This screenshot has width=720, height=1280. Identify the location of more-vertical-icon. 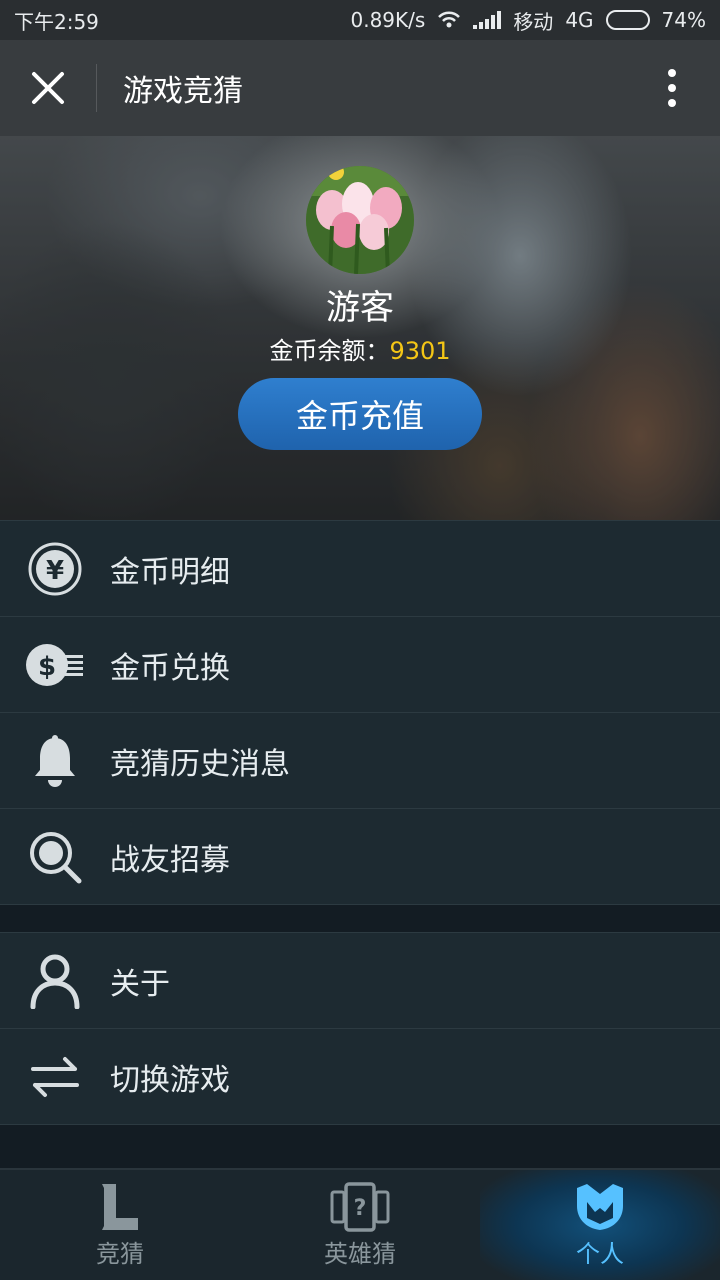
(672, 88).